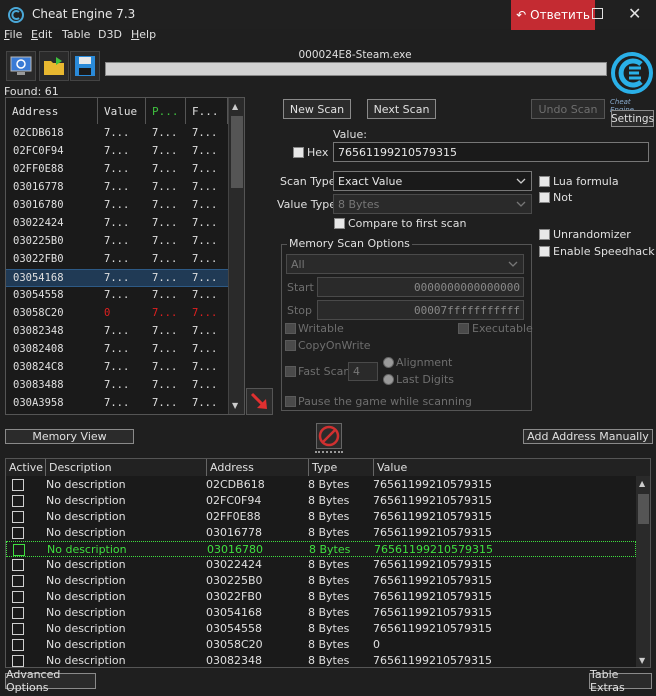 The image size is (656, 696). I want to click on menu-help: Help, so click(143, 34).